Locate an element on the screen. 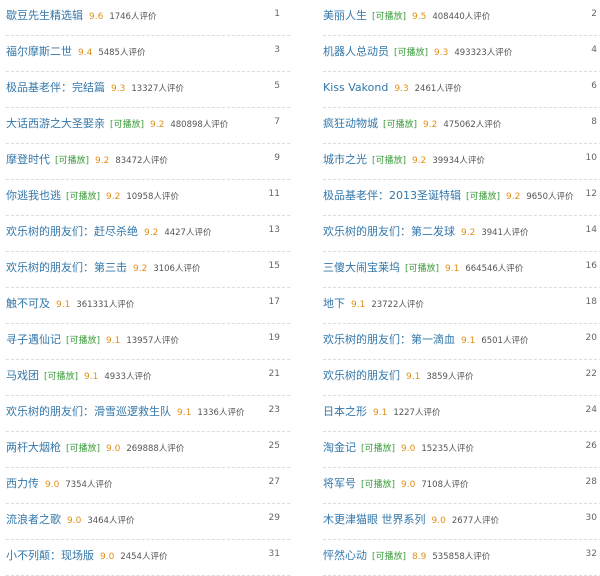  movie-list-item: 你逃我也逃 [可播放] 9.2 10958人评价 11 is located at coordinates (148, 198).